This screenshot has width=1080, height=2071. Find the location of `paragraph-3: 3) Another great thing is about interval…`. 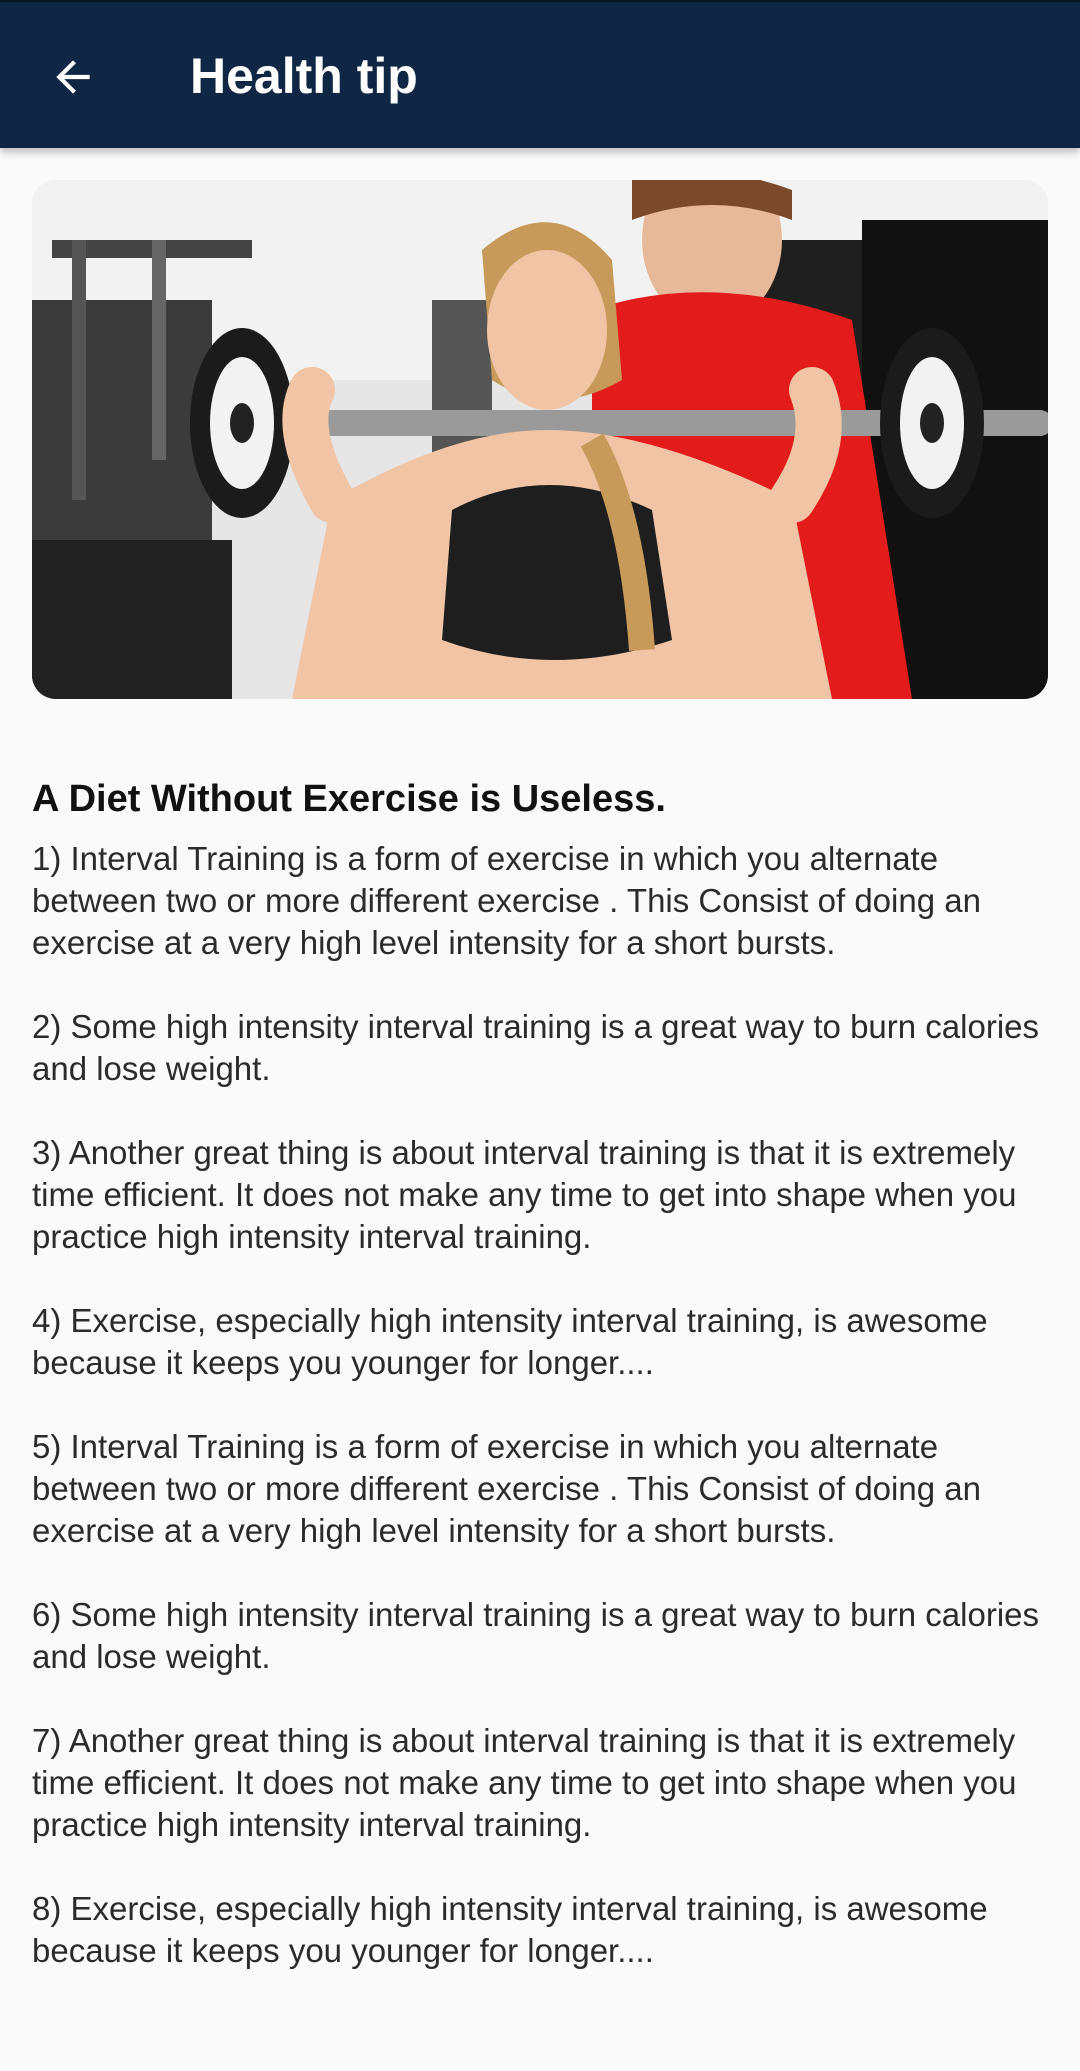

paragraph-3: 3) Another great thing is about interval… is located at coordinates (524, 1194).